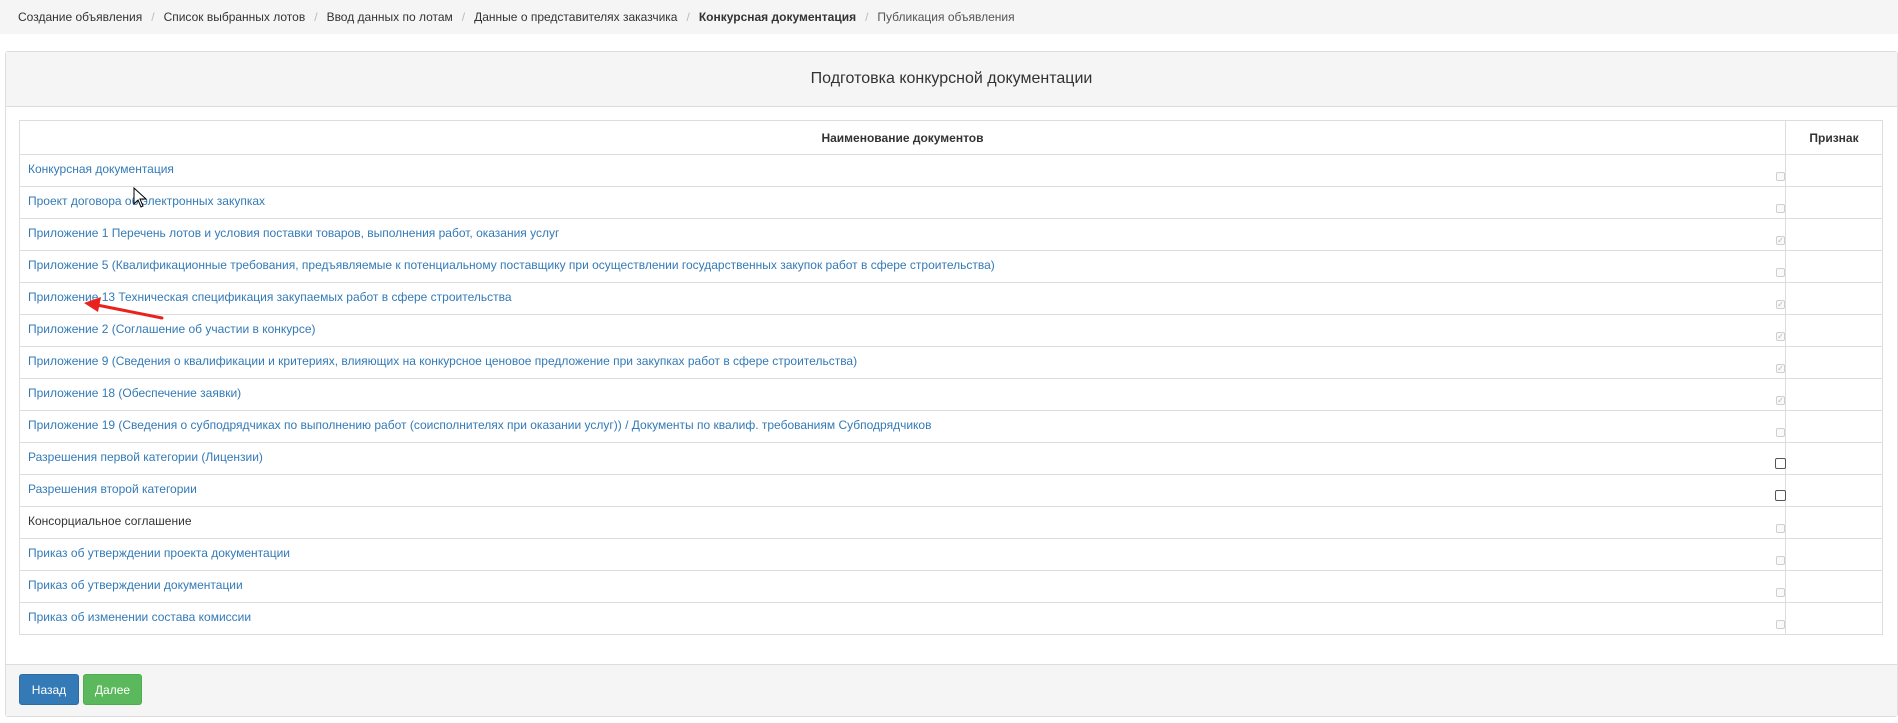  Describe the element at coordinates (902, 581) in the screenshot. I see `document-link: Приказ об утверждении документации` at that location.